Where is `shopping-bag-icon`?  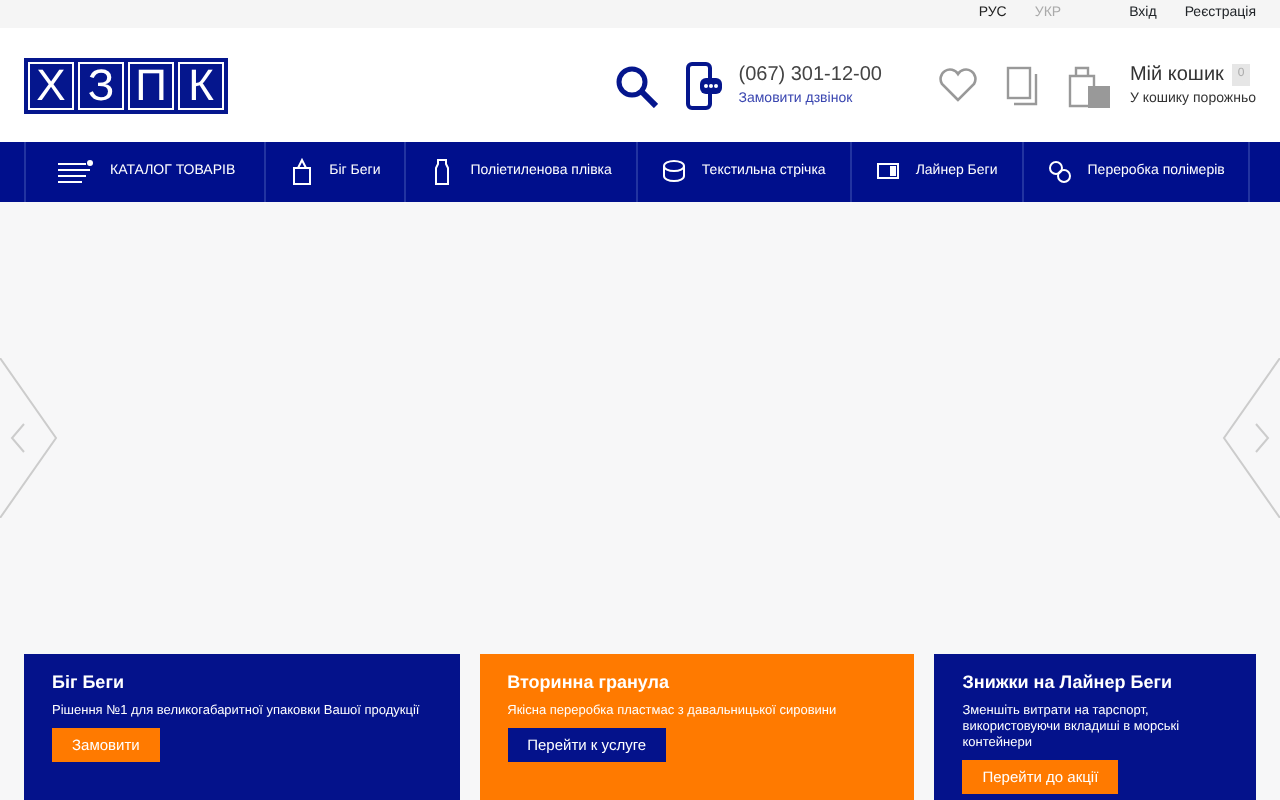
shopping-bag-icon is located at coordinates (1089, 85).